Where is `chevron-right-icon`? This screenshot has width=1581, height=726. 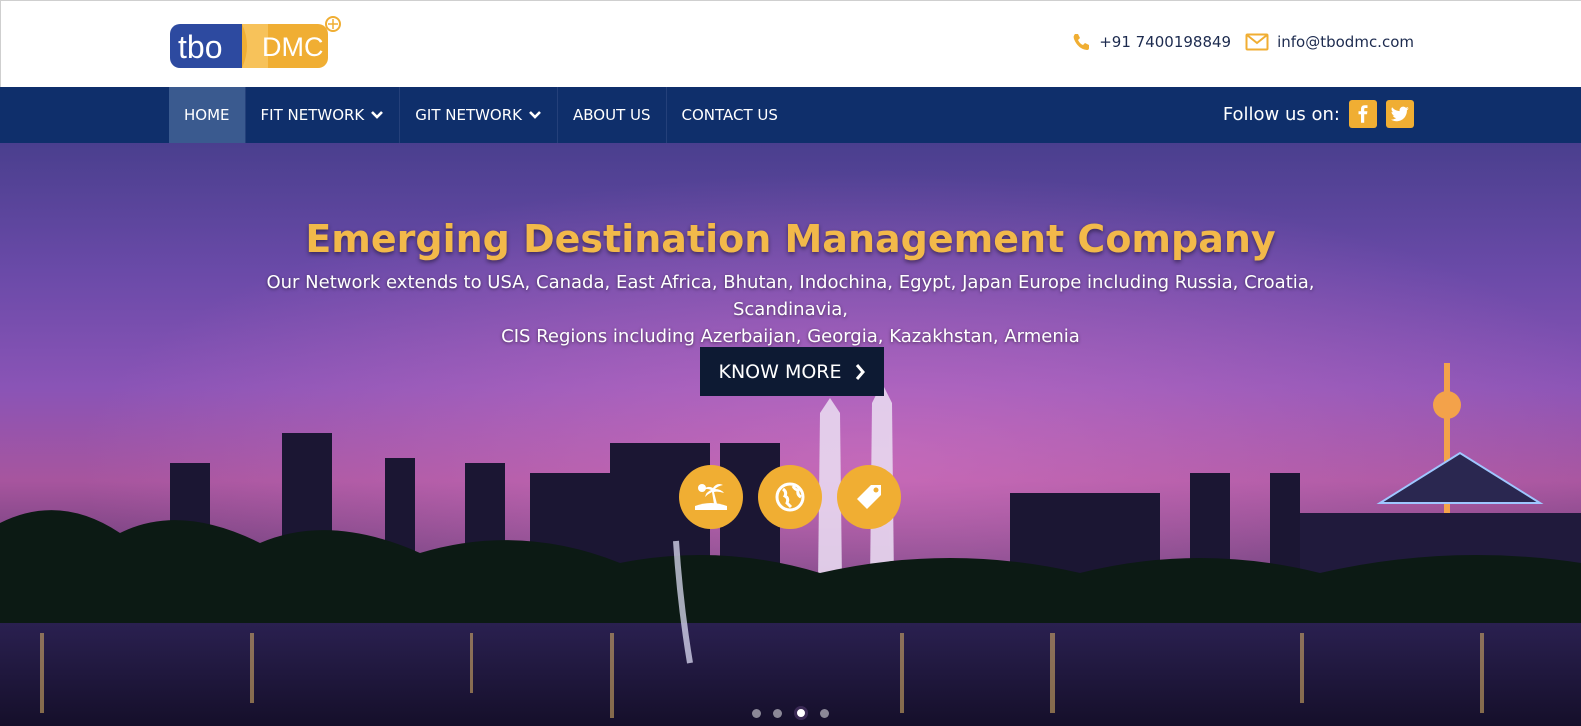 chevron-right-icon is located at coordinates (860, 371).